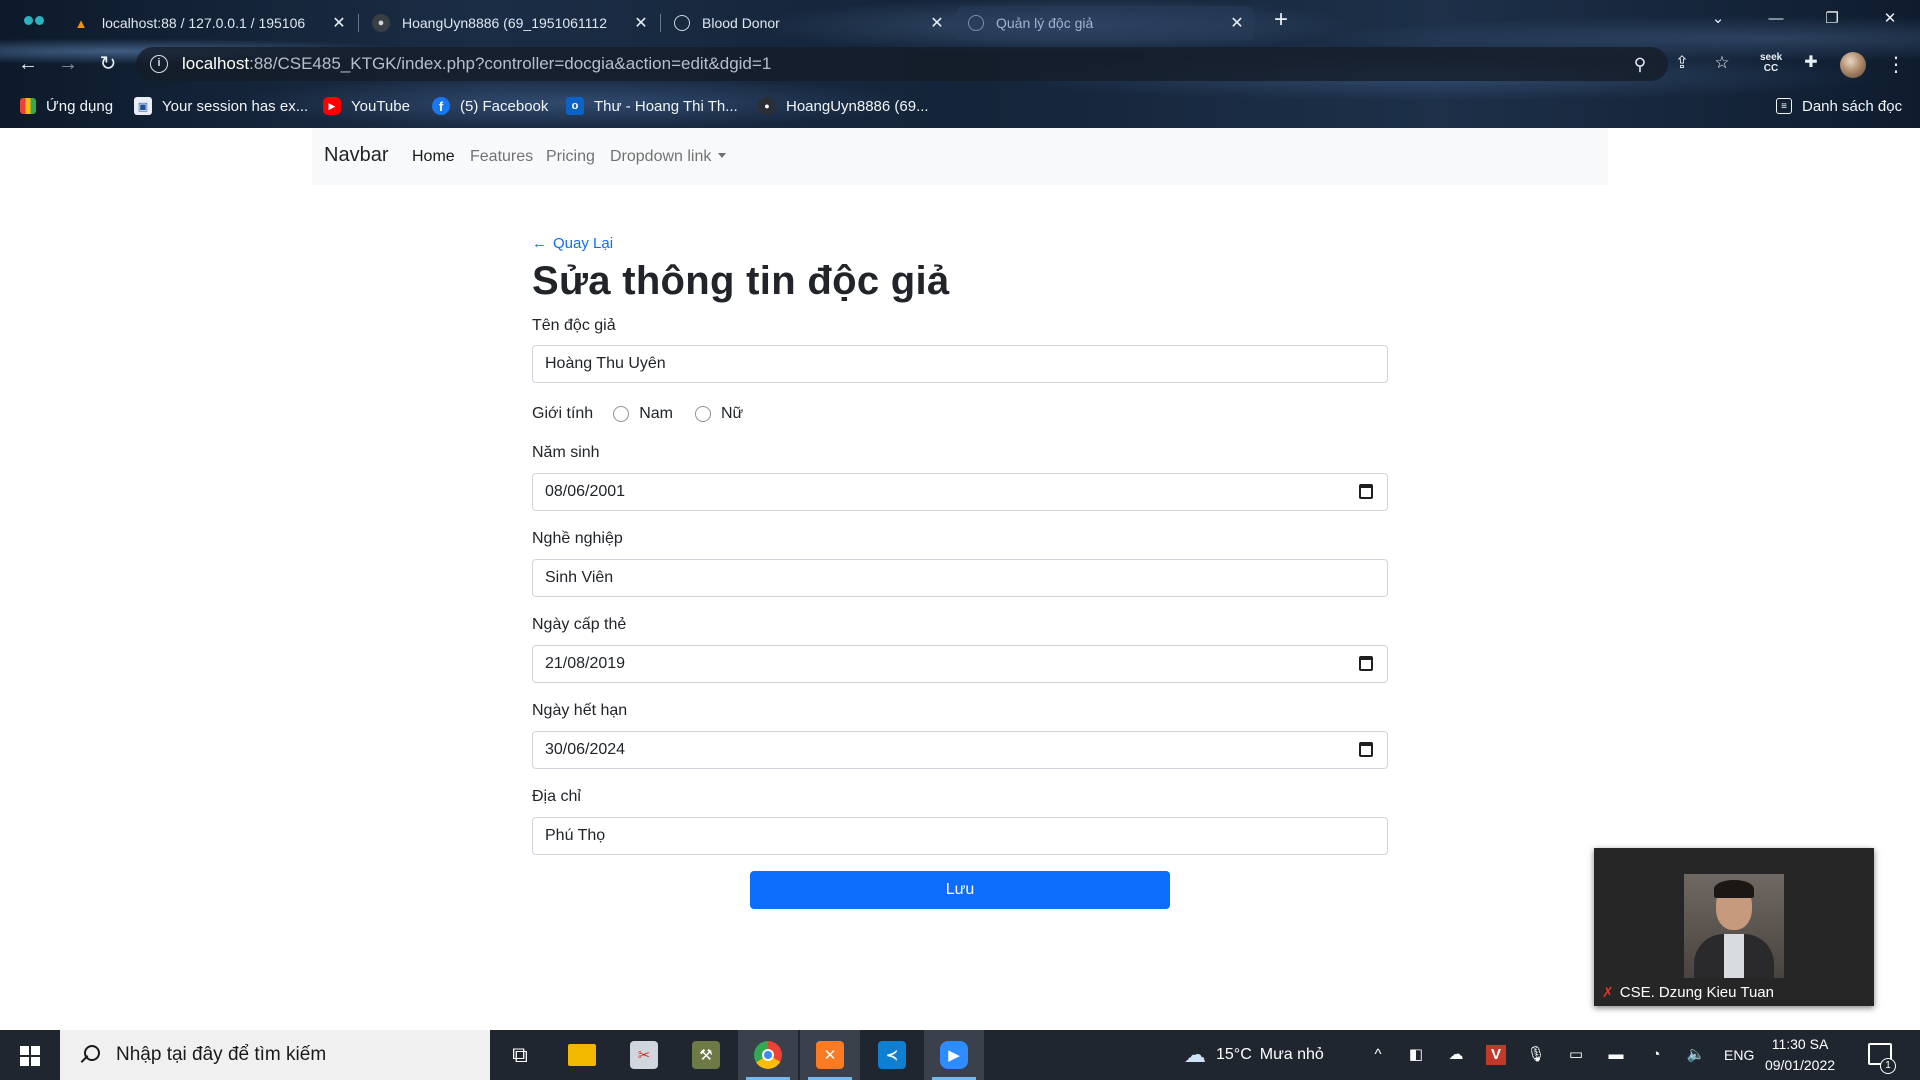 This screenshot has width=1920, height=1080. Describe the element at coordinates (960, 890) in the screenshot. I see `save-button: Lưu` at that location.